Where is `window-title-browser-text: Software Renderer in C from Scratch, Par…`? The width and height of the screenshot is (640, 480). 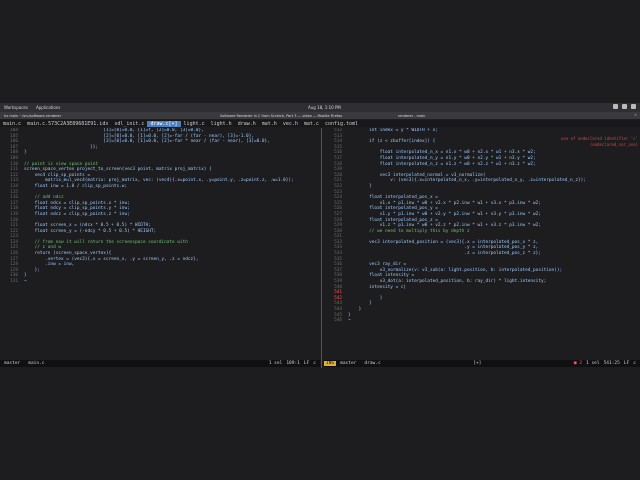
window-title-browser-text: Software Renderer in C from Scratch, Par… is located at coordinates (281, 115).